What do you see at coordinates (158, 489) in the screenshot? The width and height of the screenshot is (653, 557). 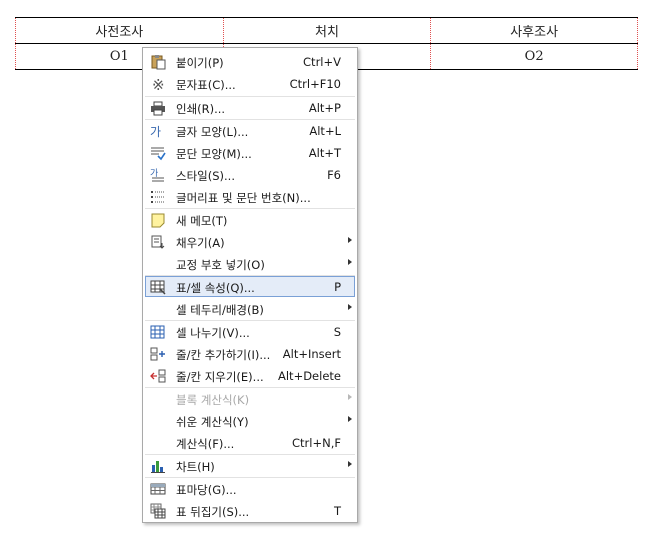 I see `table-template-icon` at bounding box center [158, 489].